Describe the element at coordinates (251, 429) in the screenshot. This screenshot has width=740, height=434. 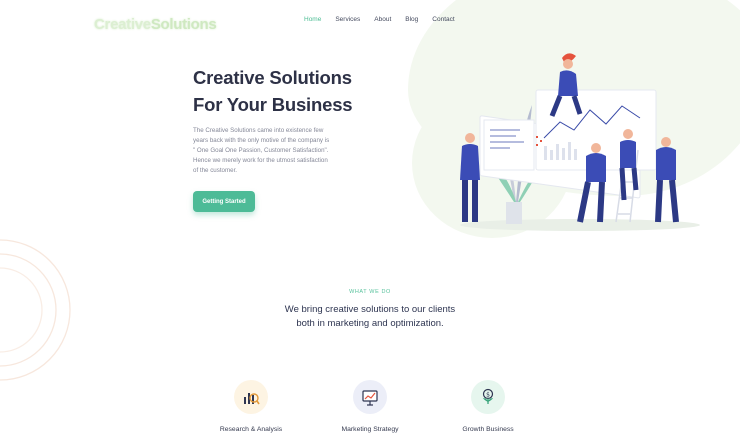
I see `service-label: Research & Analysis` at that location.